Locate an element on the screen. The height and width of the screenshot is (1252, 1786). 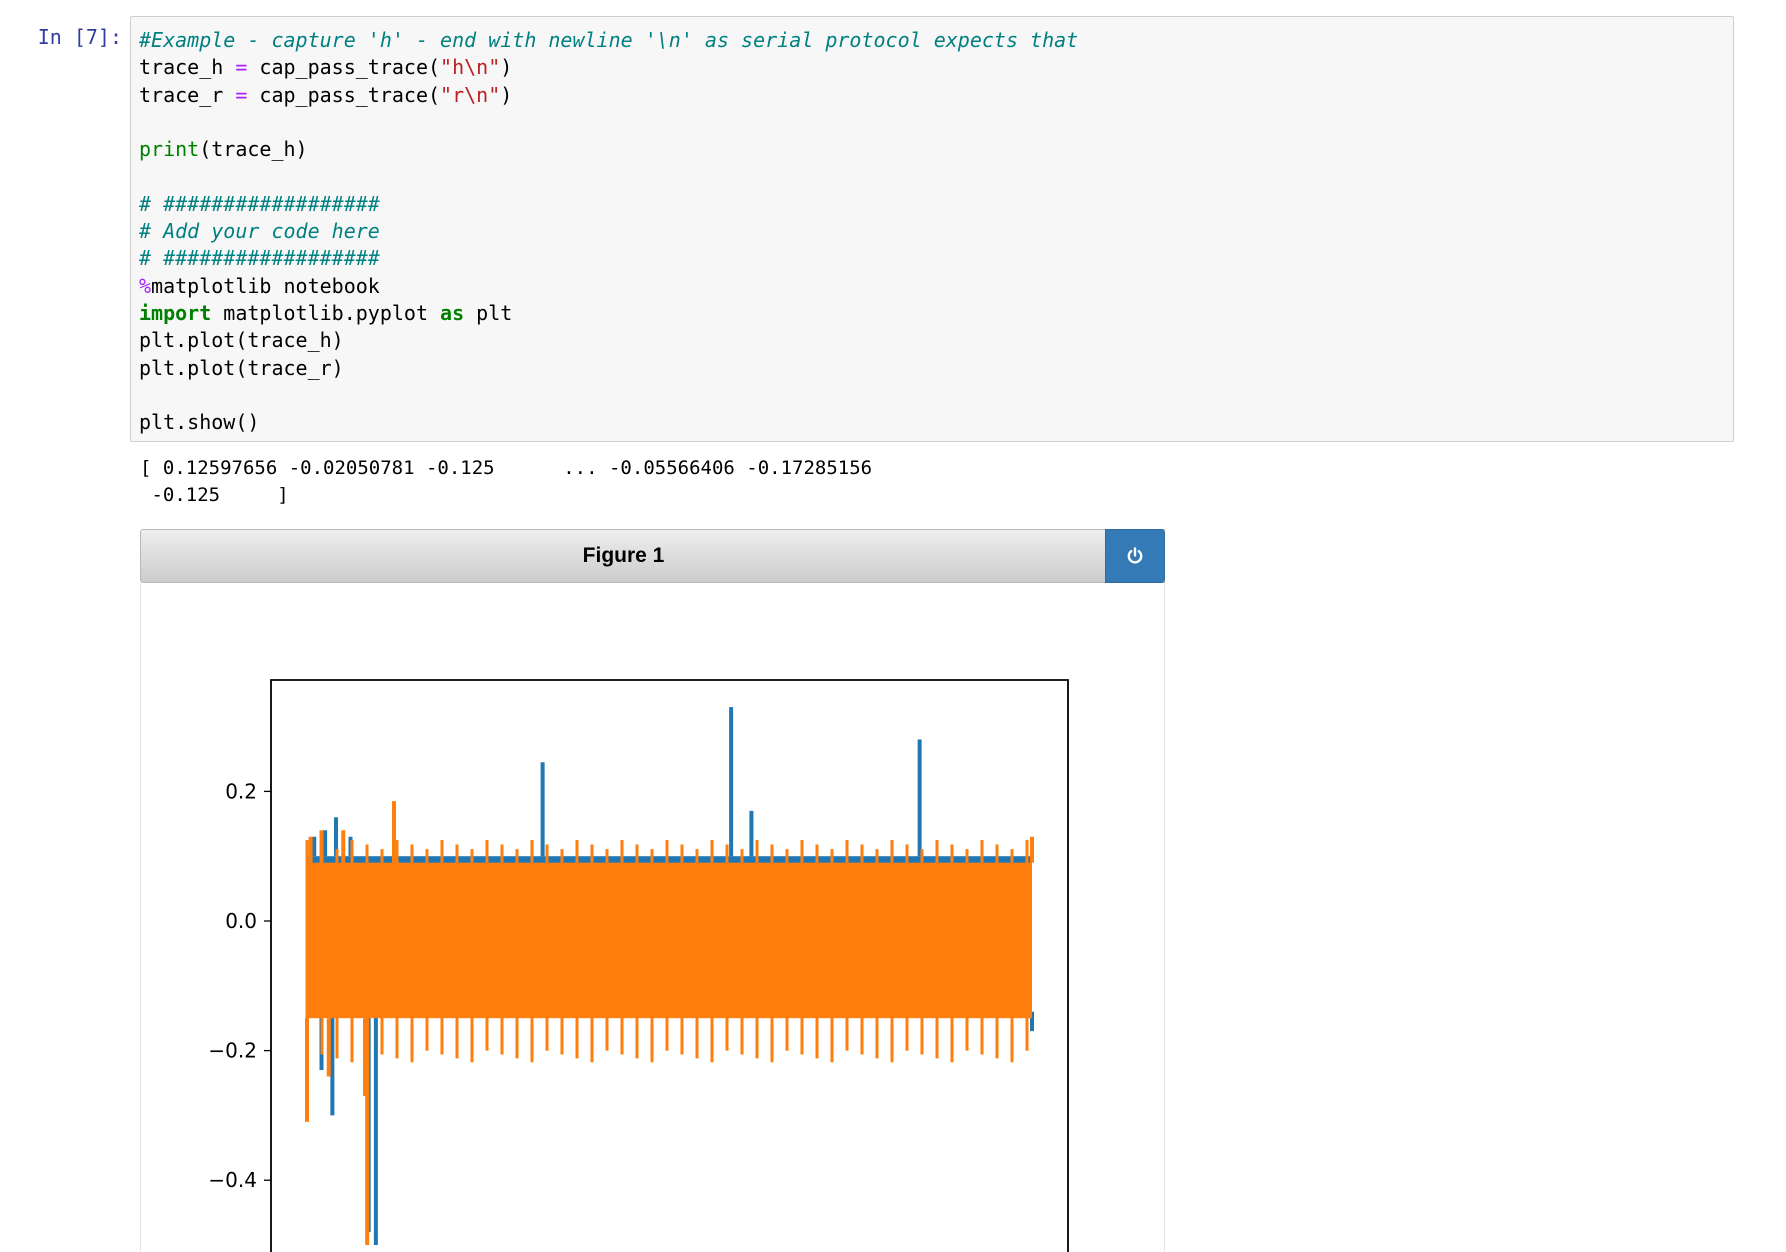
code-token: plt.plot(trace_r) is located at coordinates (241, 367).